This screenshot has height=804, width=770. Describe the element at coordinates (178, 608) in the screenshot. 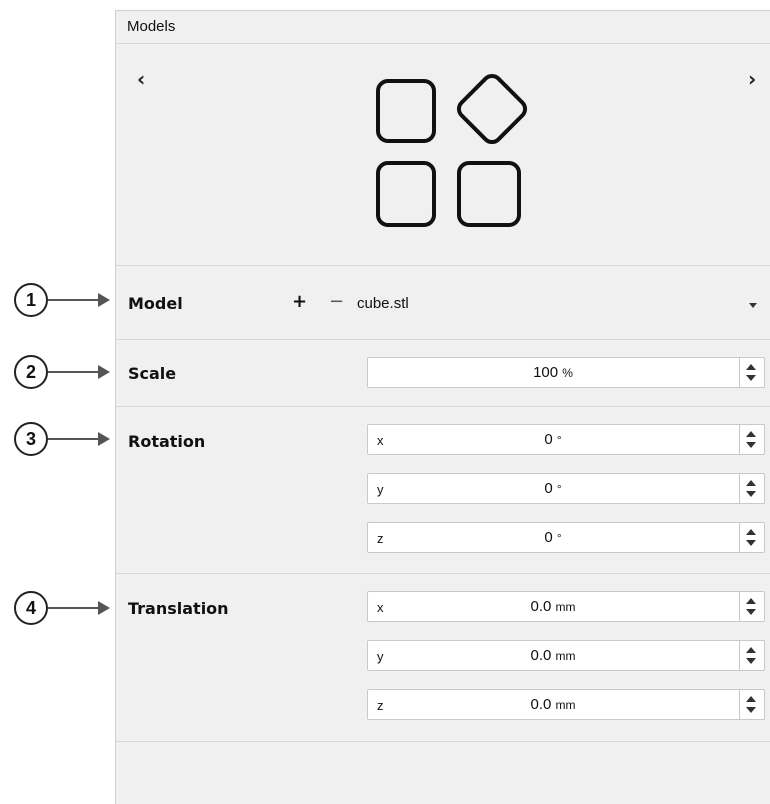

I see `translation-label: Translation` at that location.